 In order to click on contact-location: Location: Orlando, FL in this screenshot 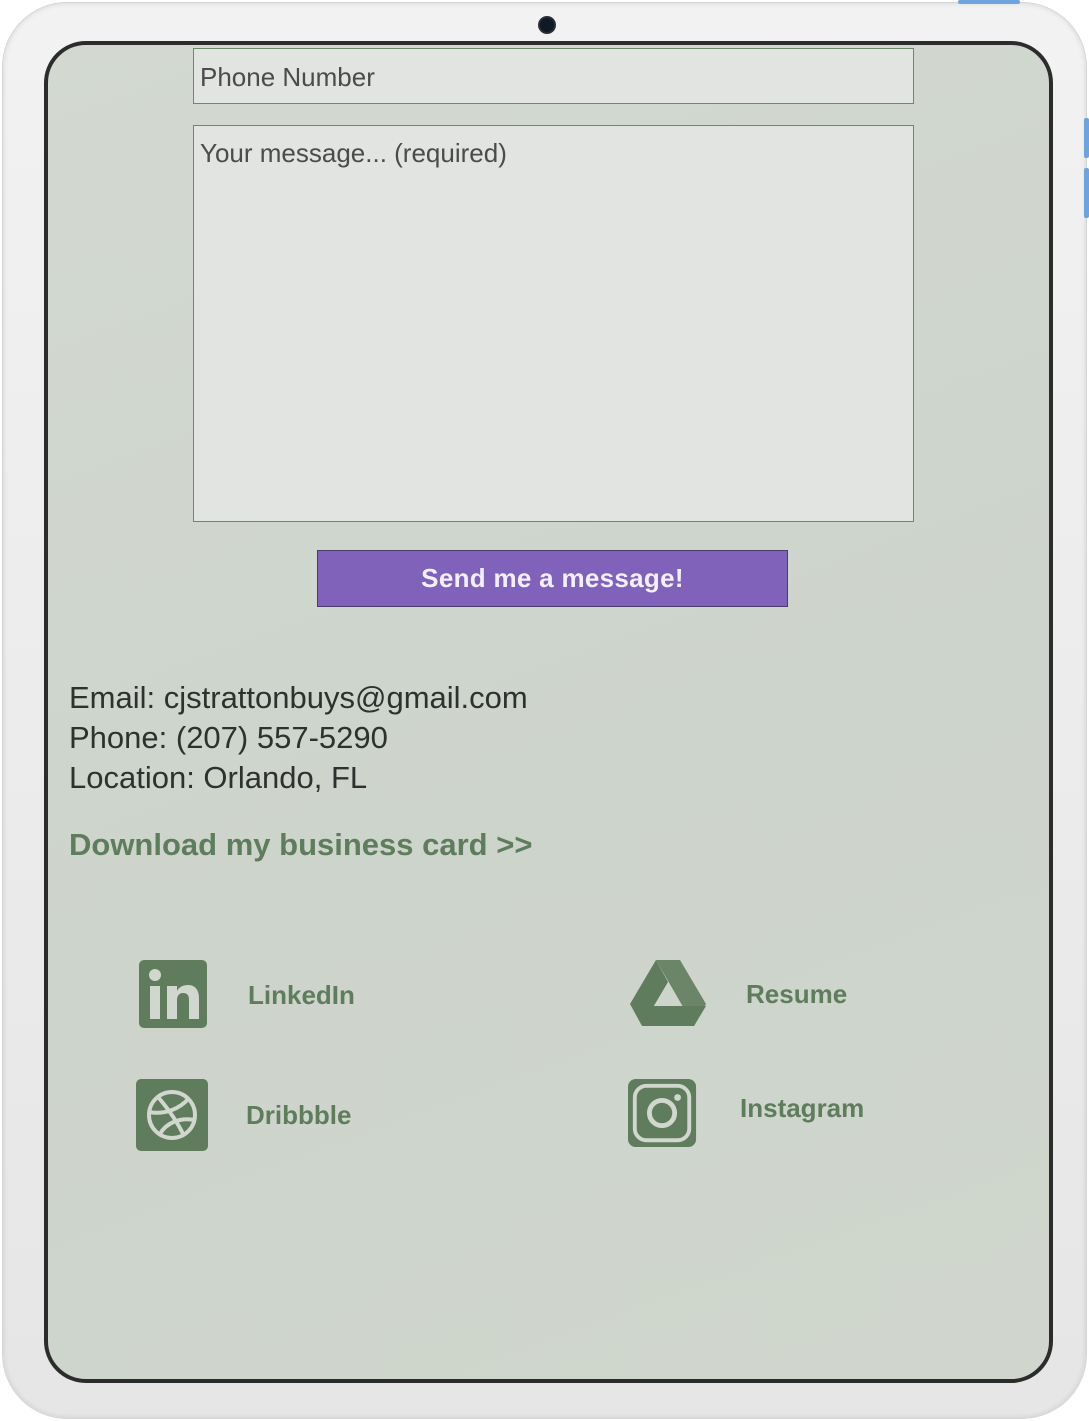, I will do `click(218, 777)`.